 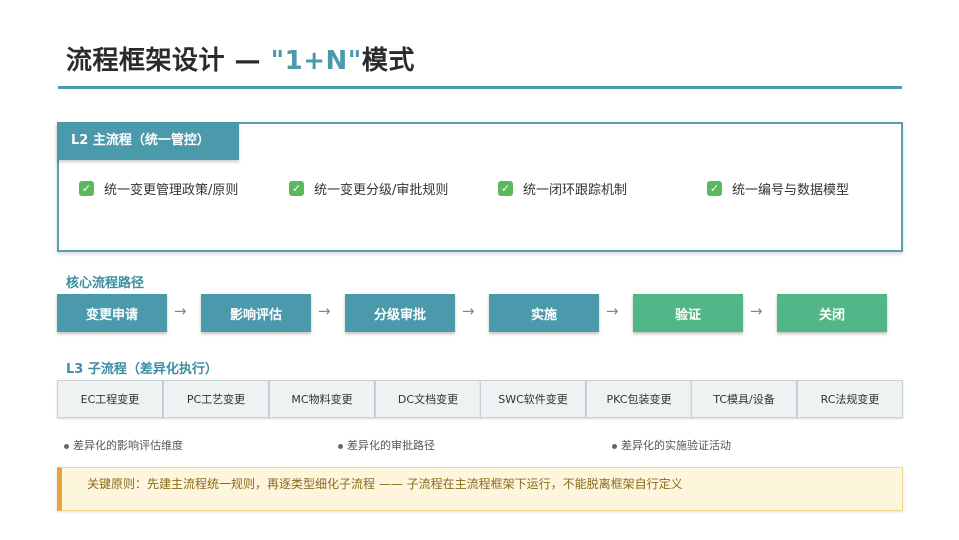 I want to click on bullet-text: 差异化的实施验证活动, so click(x=676, y=445).